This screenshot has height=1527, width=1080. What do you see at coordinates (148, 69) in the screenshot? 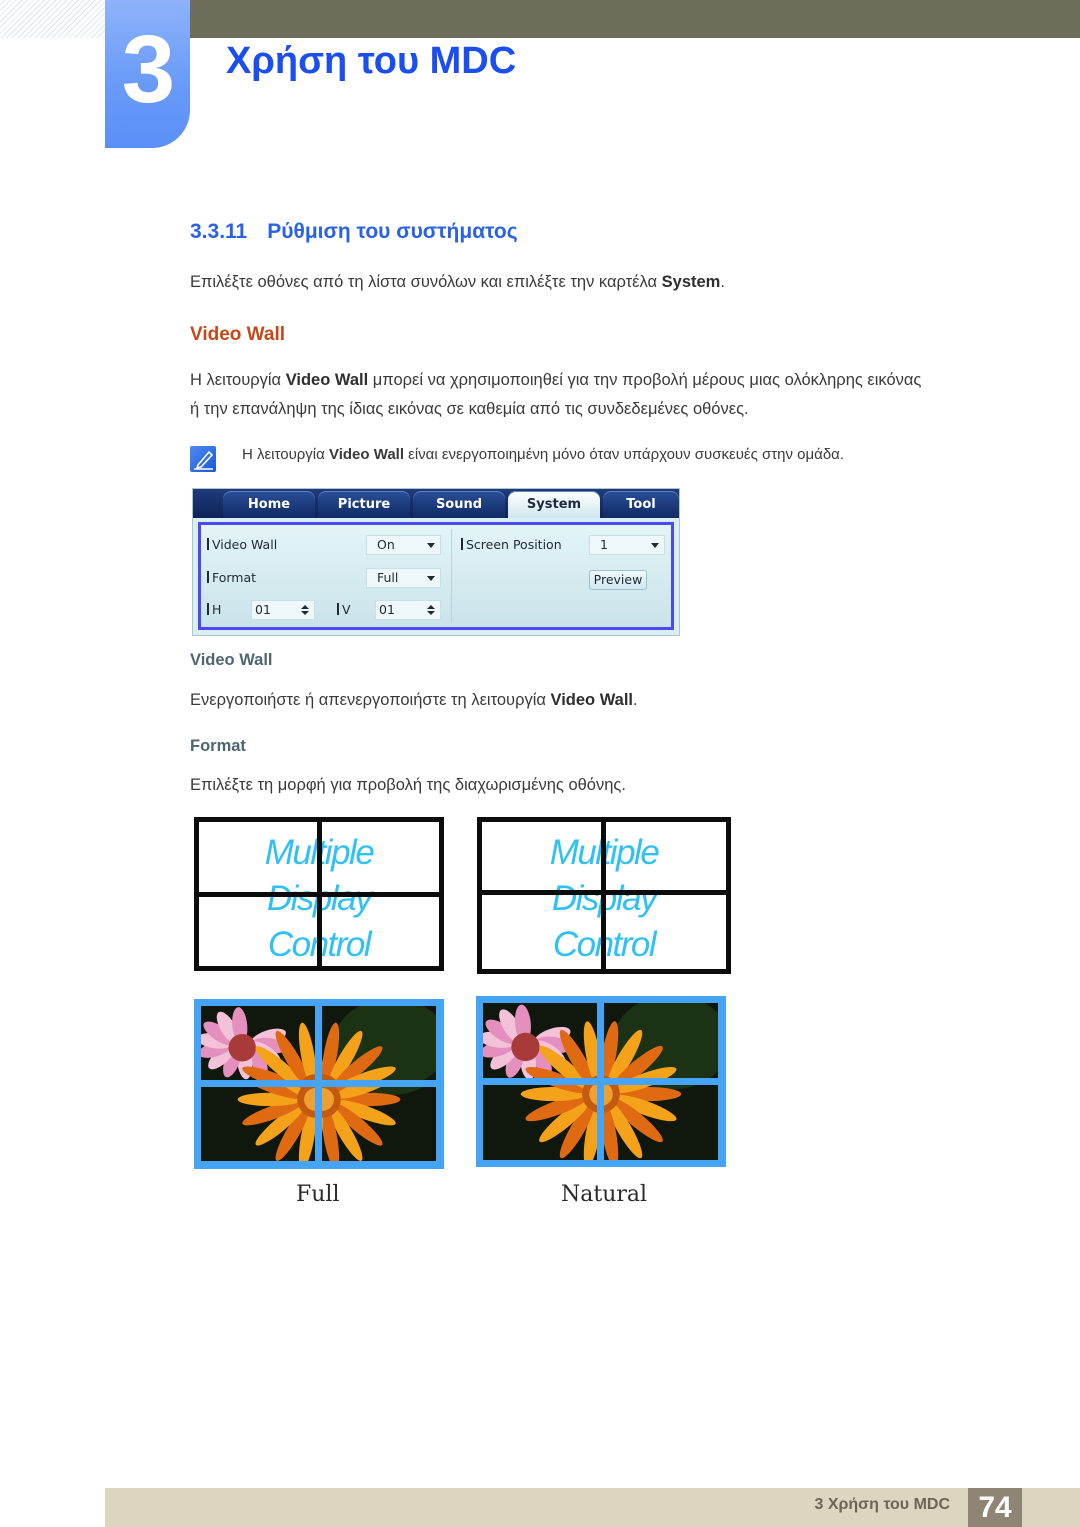
I see `chapter-number: 3` at bounding box center [148, 69].